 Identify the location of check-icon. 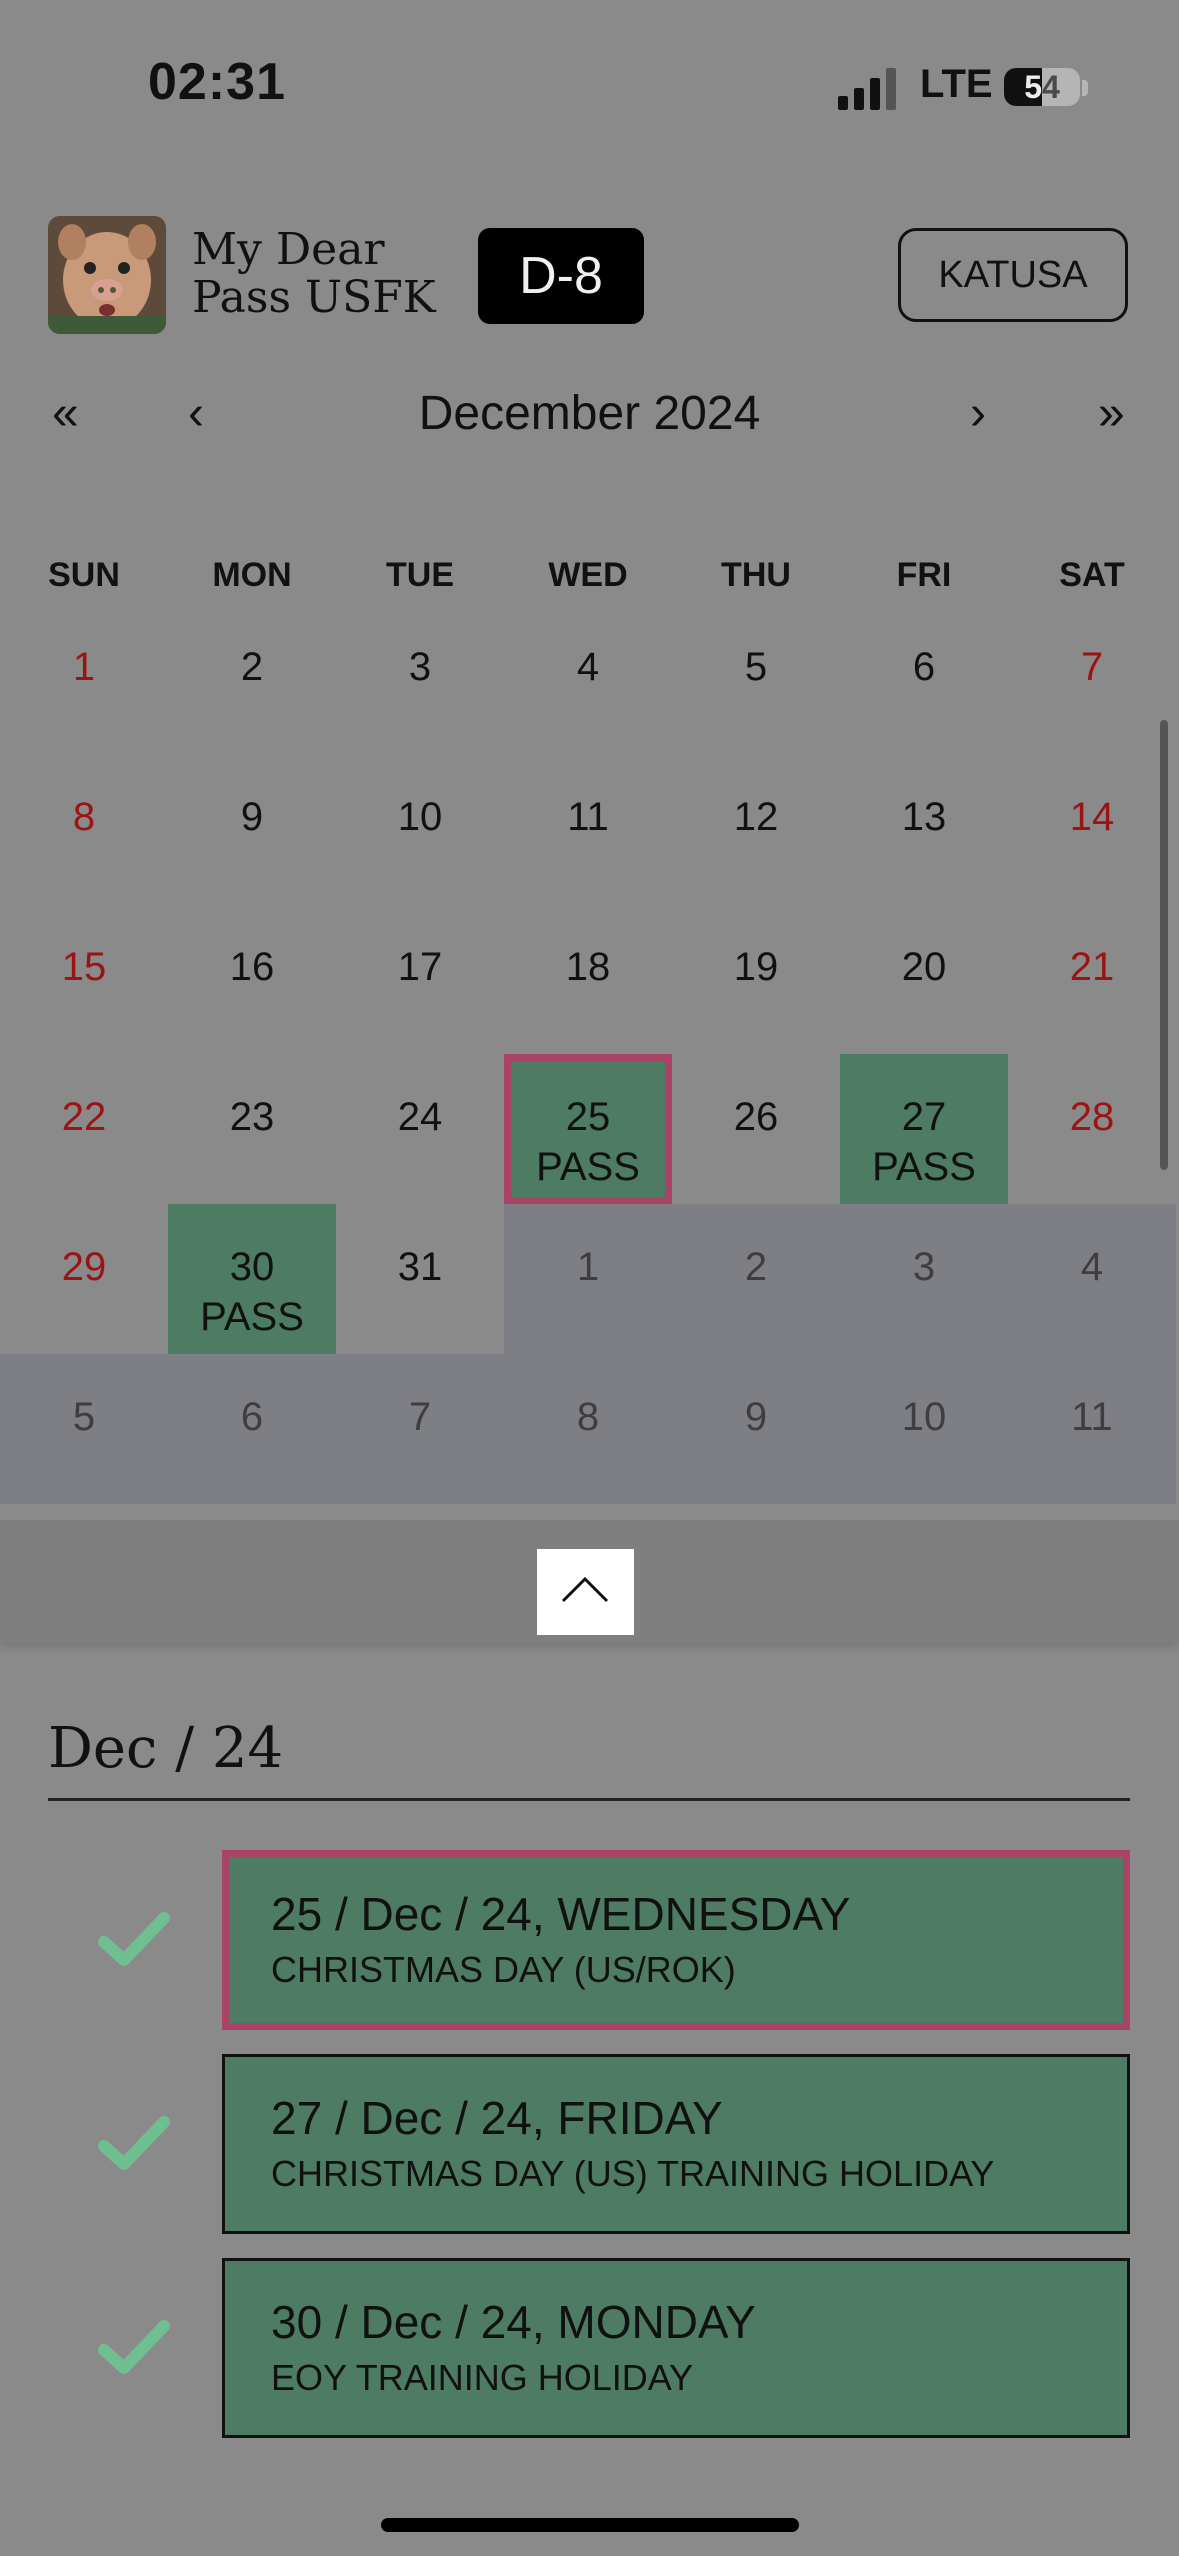
(134, 1940).